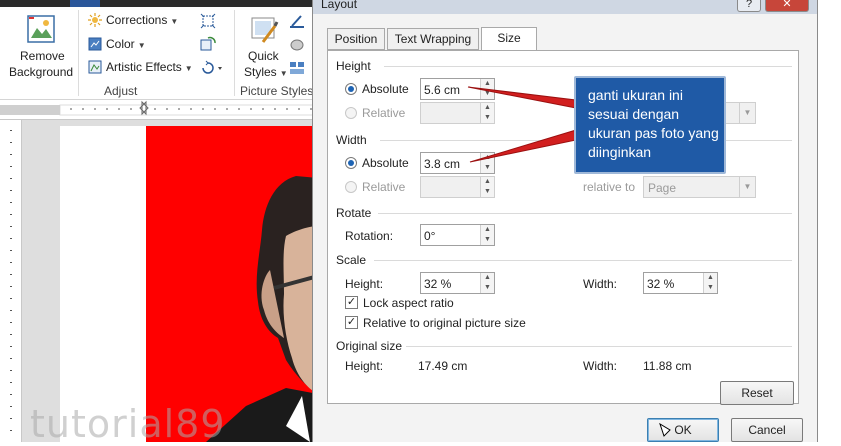 The image size is (841, 446). I want to click on mouse-cursor-icon, so click(665, 429).